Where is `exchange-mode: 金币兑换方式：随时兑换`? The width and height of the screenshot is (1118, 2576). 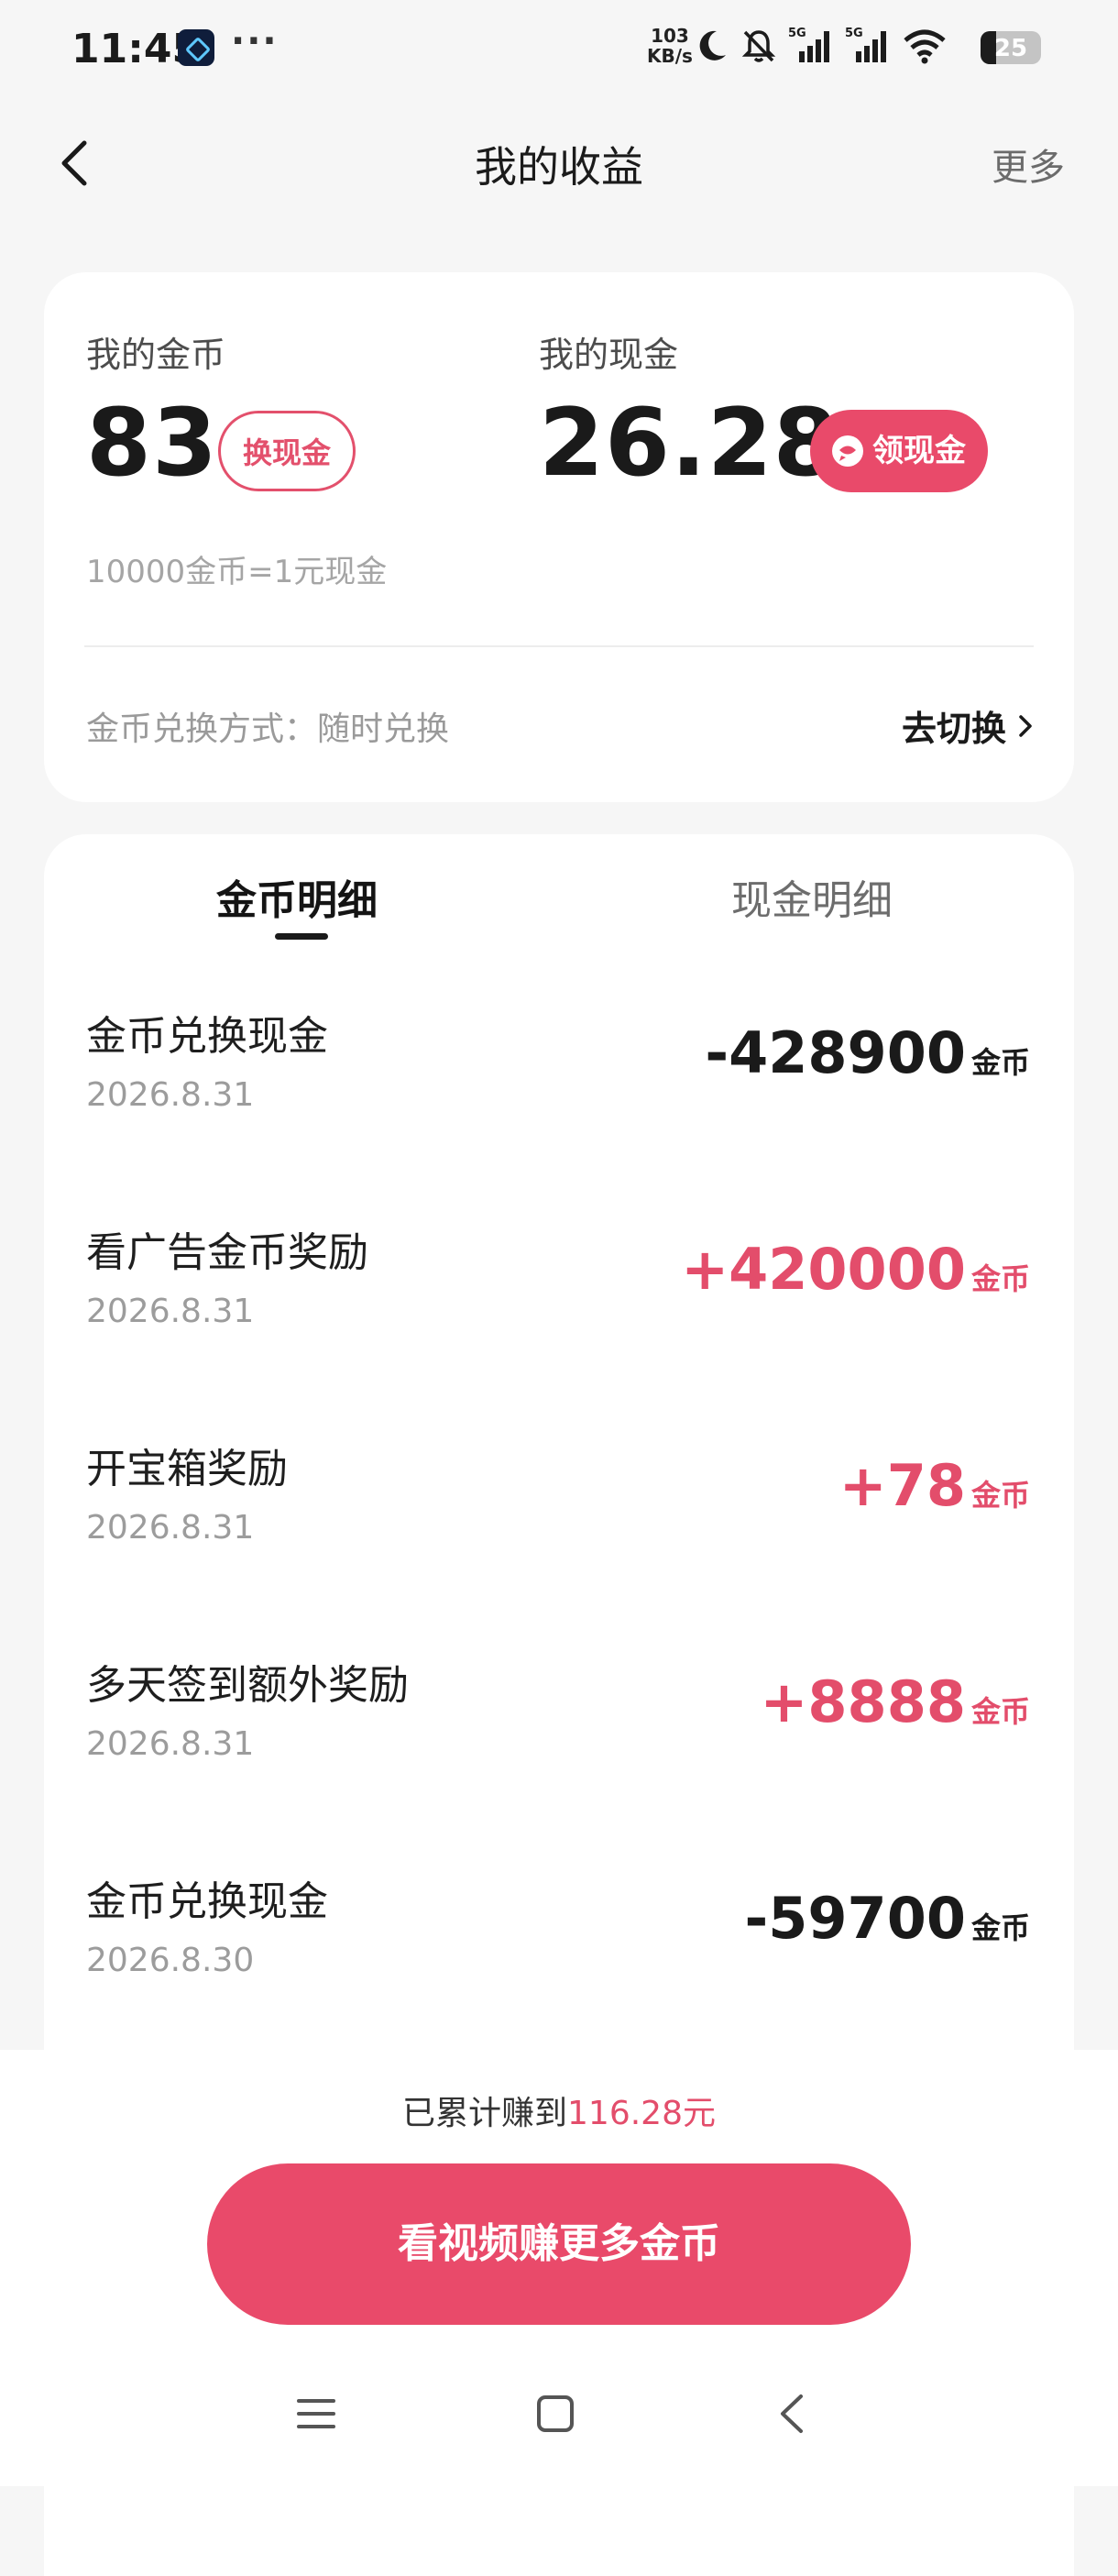 exchange-mode: 金币兑换方式：随时兑换 is located at coordinates (268, 729).